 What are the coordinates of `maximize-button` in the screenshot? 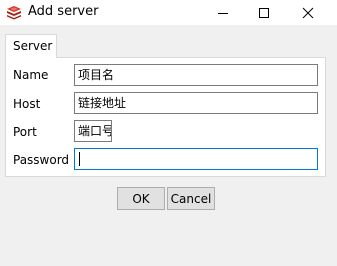 It's located at (264, 12).